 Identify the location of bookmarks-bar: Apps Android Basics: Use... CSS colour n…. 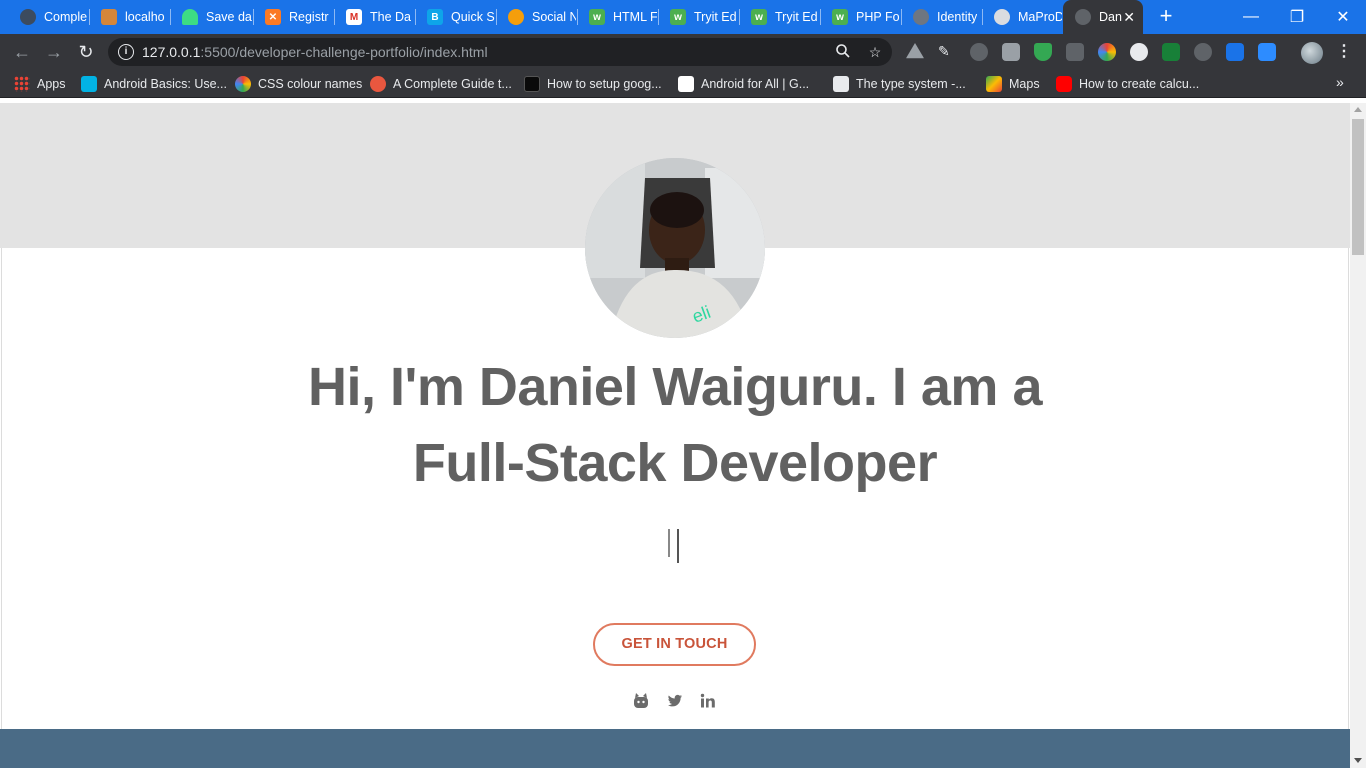
(683, 84).